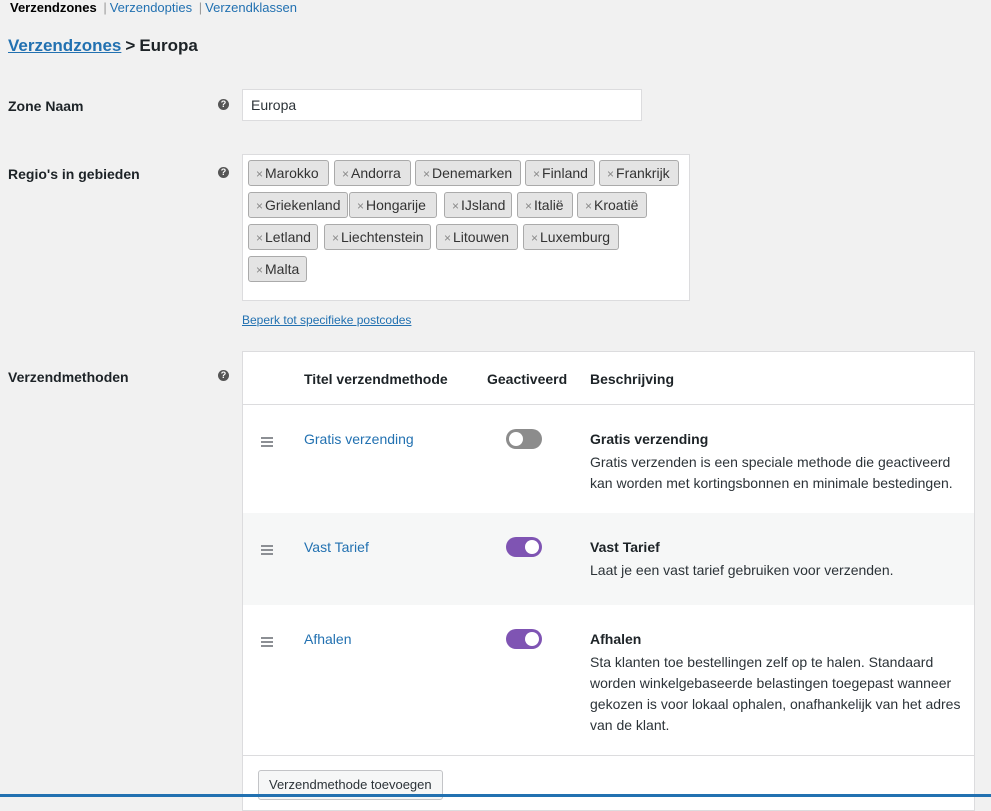  I want to click on region-chip: × Denemarken, so click(468, 173).